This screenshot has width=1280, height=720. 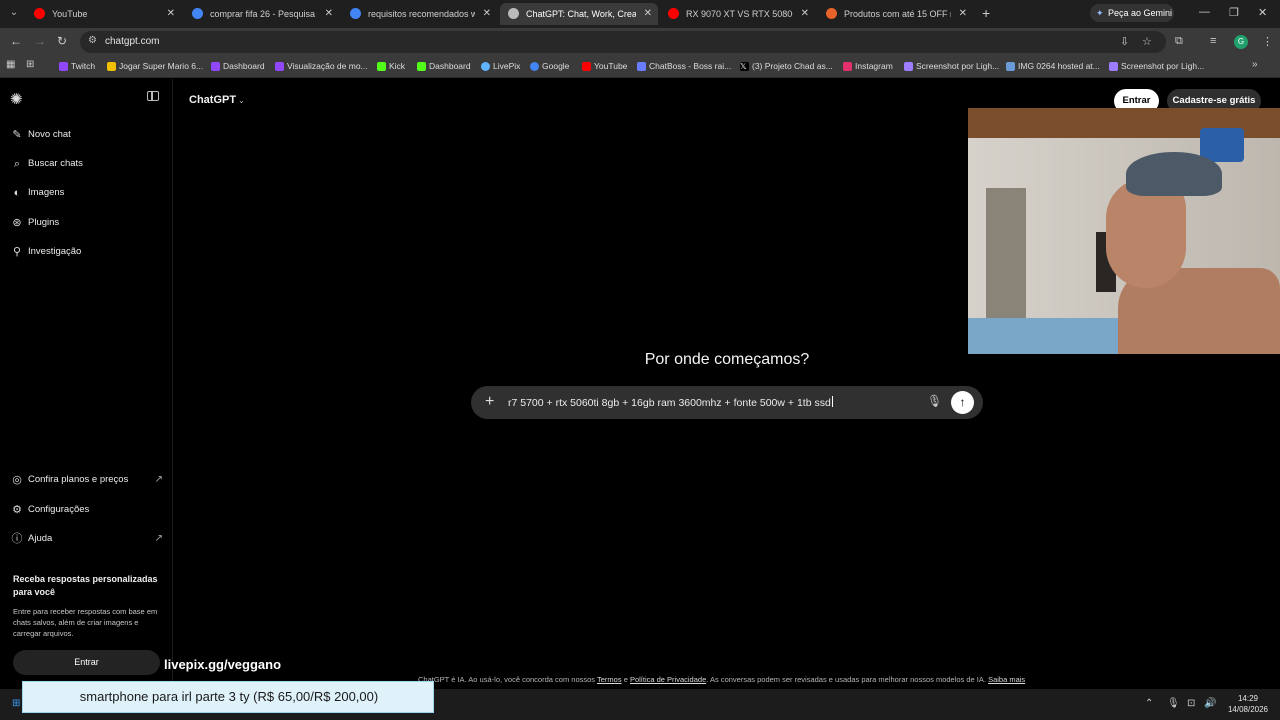 What do you see at coordinates (1241, 42) in the screenshot?
I see `profile-avatar: G` at bounding box center [1241, 42].